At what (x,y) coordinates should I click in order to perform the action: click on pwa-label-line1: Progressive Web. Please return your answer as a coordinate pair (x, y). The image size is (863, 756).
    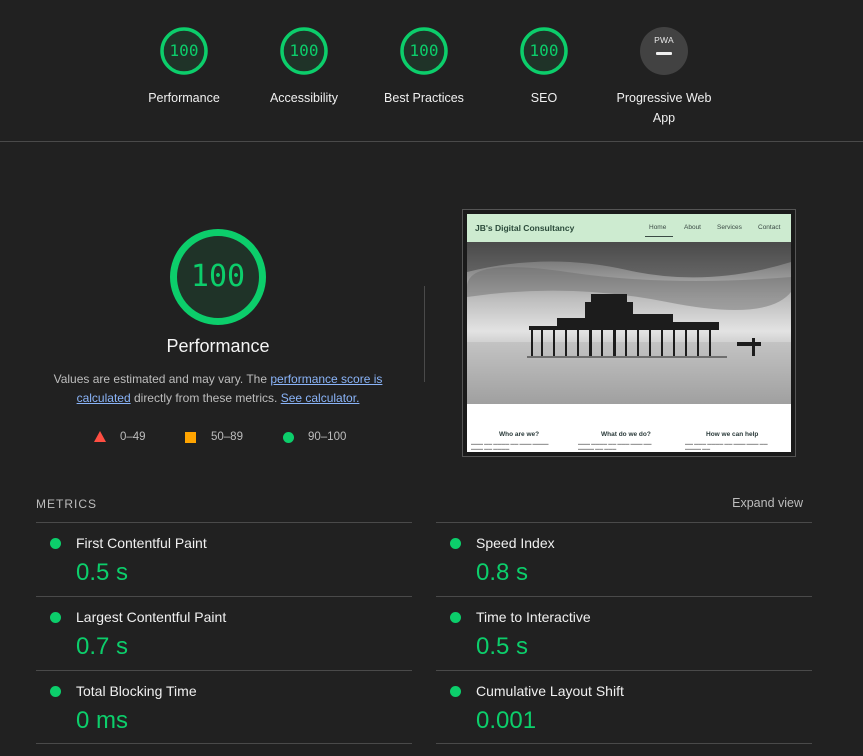
    Looking at the image, I should click on (664, 98).